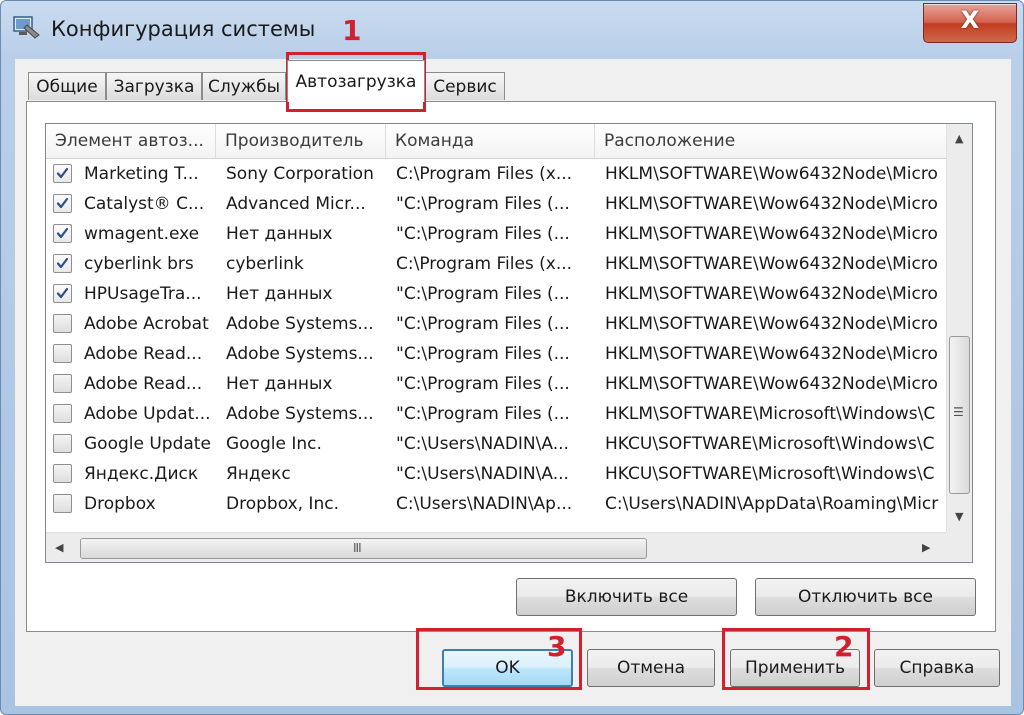 This screenshot has height=715, width=1024. Describe the element at coordinates (356, 81) in the screenshot. I see `tab-startup: Автозагрузка` at that location.